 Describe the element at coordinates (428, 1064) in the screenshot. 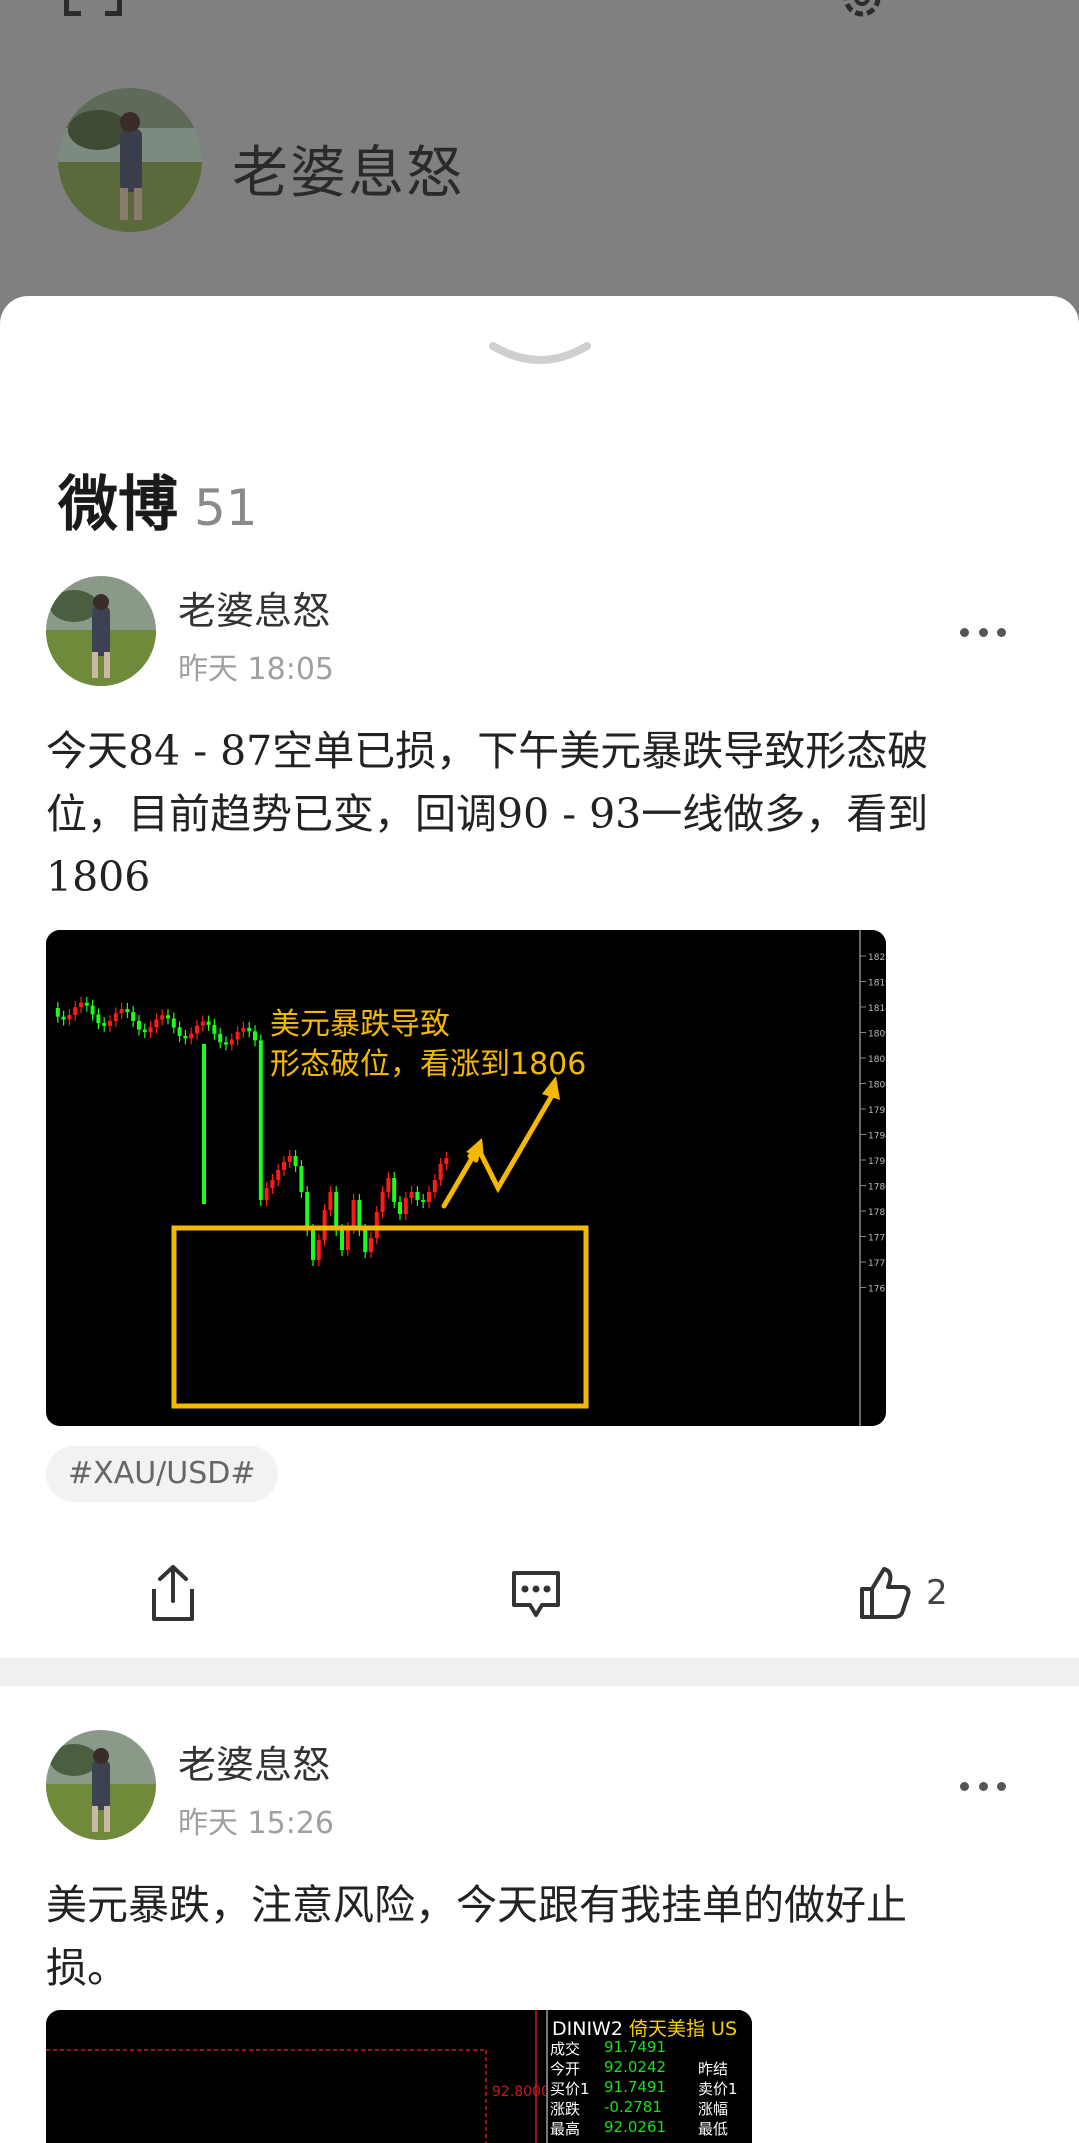

I see `chart-annotation: 形态破位，看涨到1806` at that location.